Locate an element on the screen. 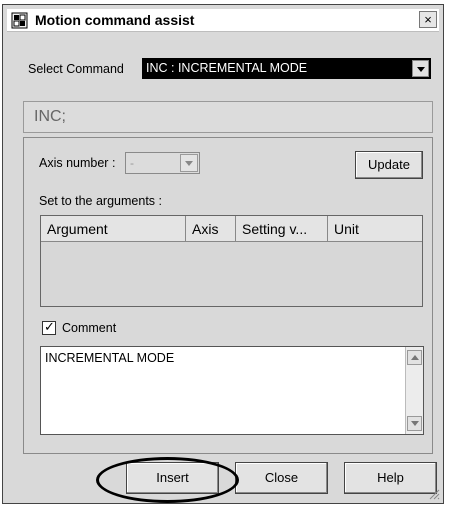 This screenshot has width=449, height=508. app-icon is located at coordinates (19, 20).